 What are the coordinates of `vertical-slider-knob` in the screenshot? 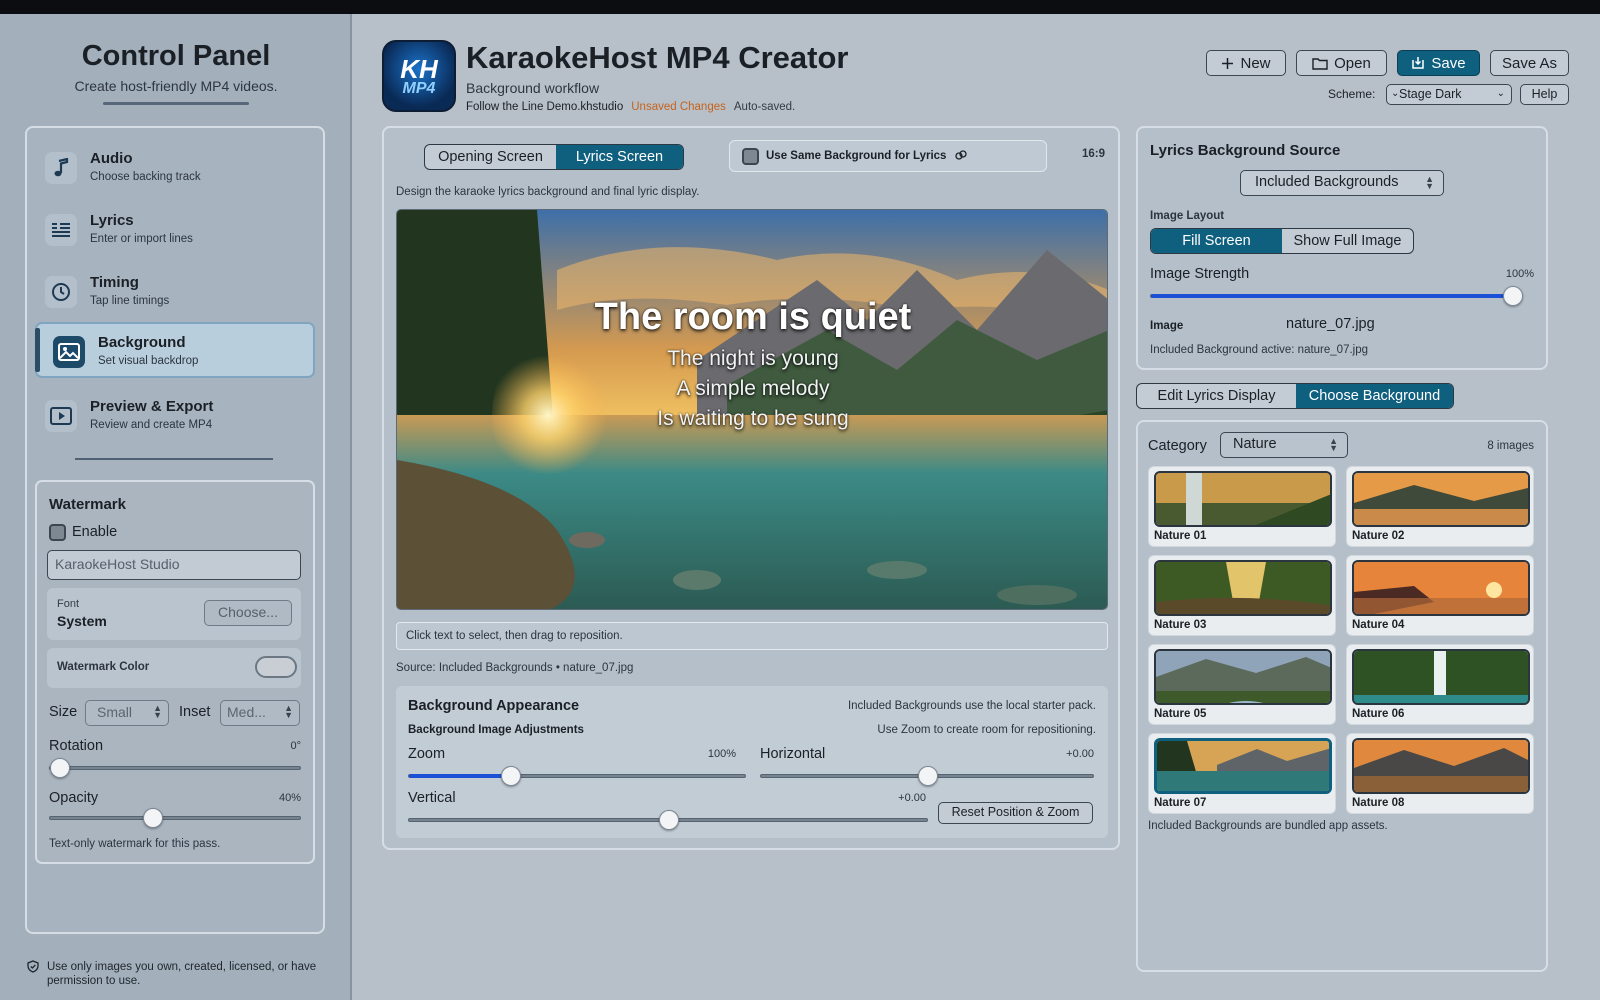 It's located at (669, 820).